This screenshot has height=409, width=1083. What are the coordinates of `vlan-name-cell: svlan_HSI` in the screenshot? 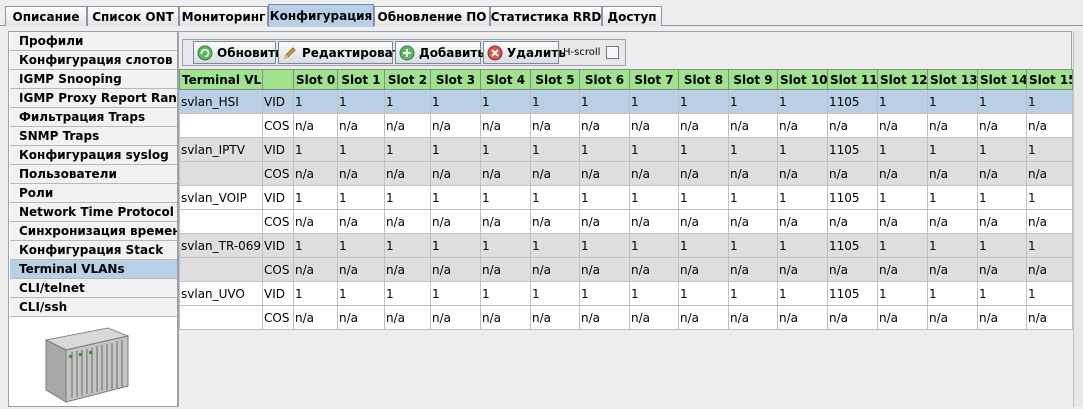 It's located at (221, 101).